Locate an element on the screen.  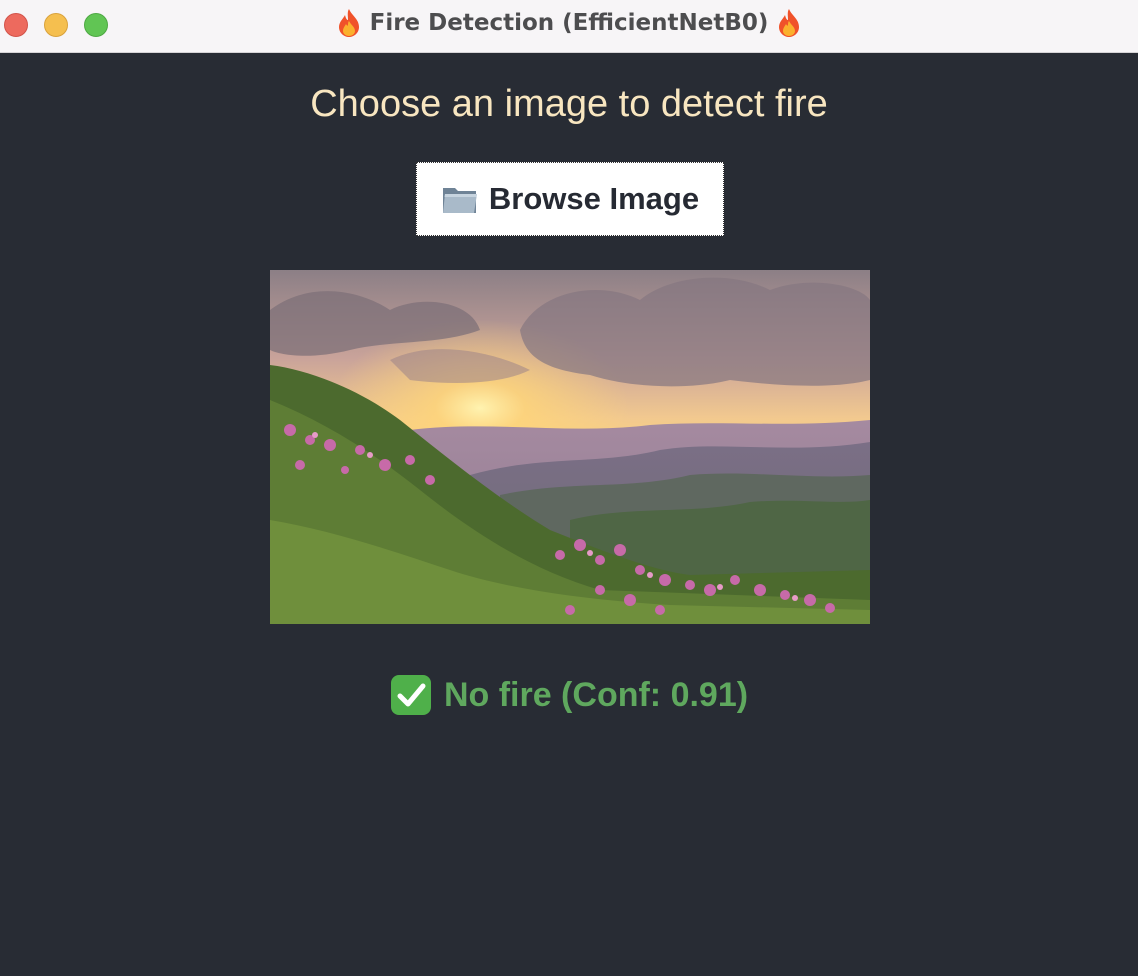
detection-result-text: No fire (Conf: 0.91) is located at coordinates (596, 694).